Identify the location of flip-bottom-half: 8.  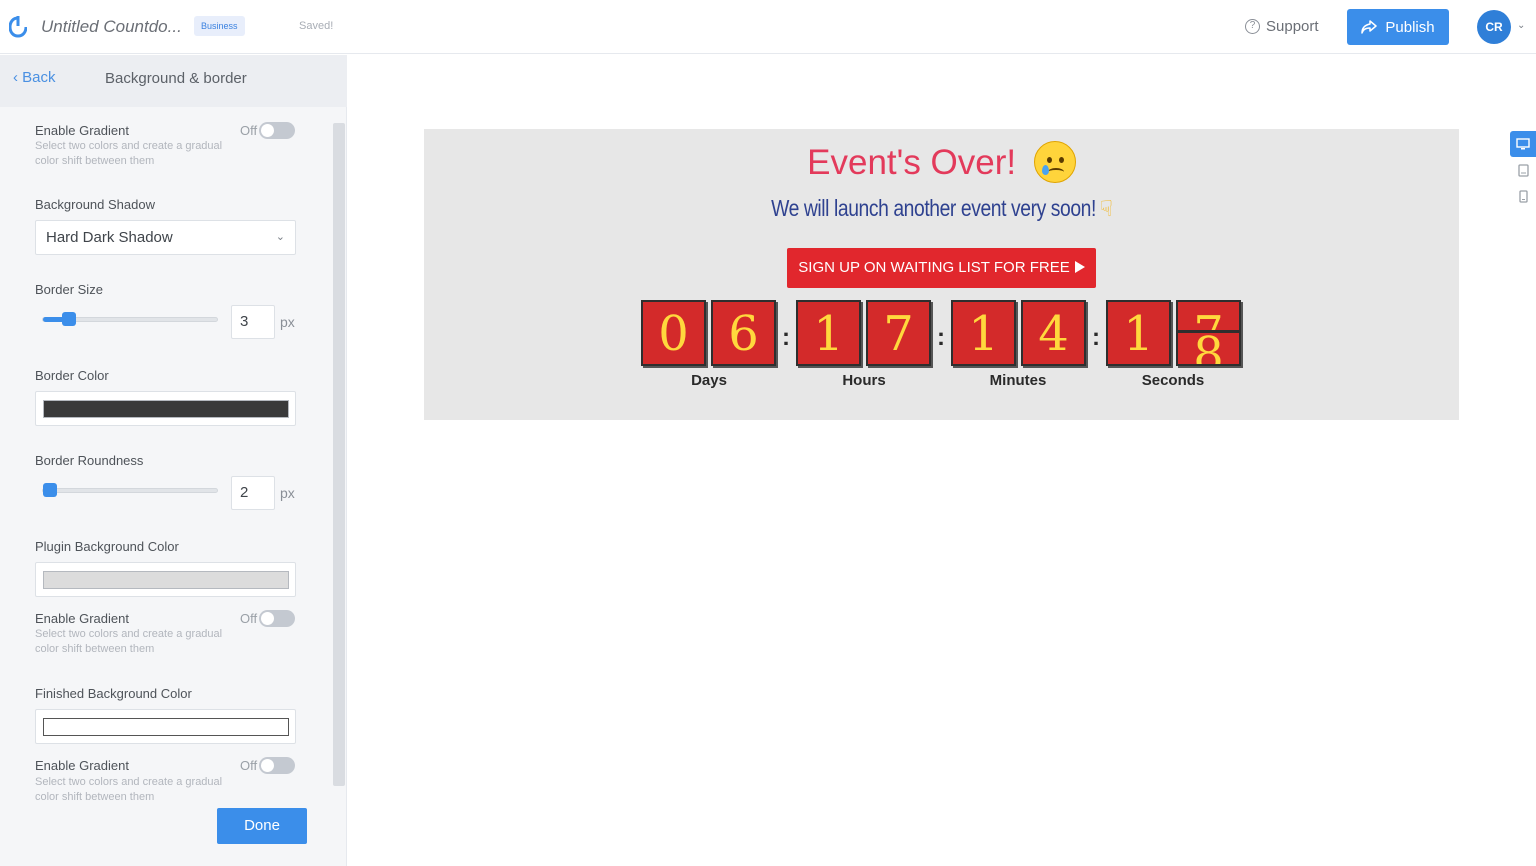
(1208, 348).